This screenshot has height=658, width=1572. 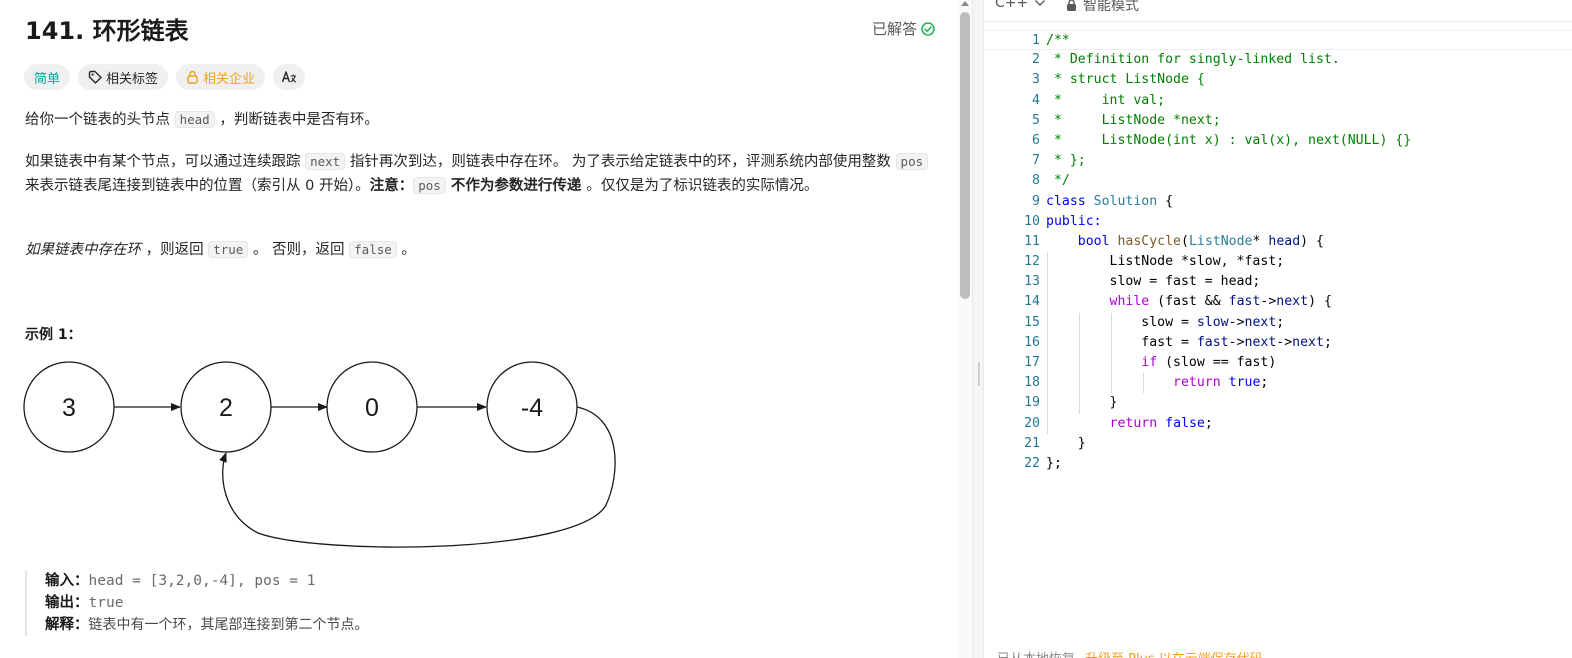 I want to click on line-number: 15, so click(x=1032, y=322).